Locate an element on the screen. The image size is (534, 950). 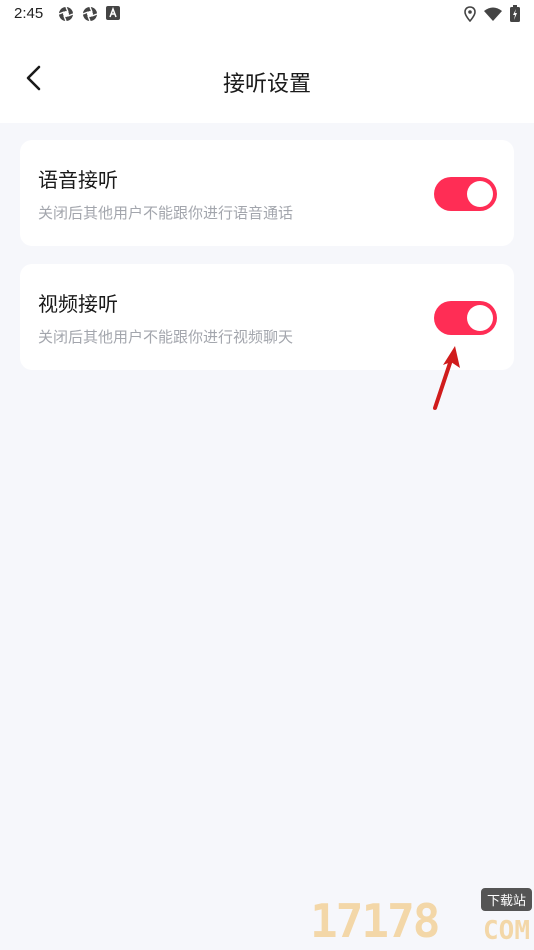
app-header: 接听设置 is located at coordinates (267, 76).